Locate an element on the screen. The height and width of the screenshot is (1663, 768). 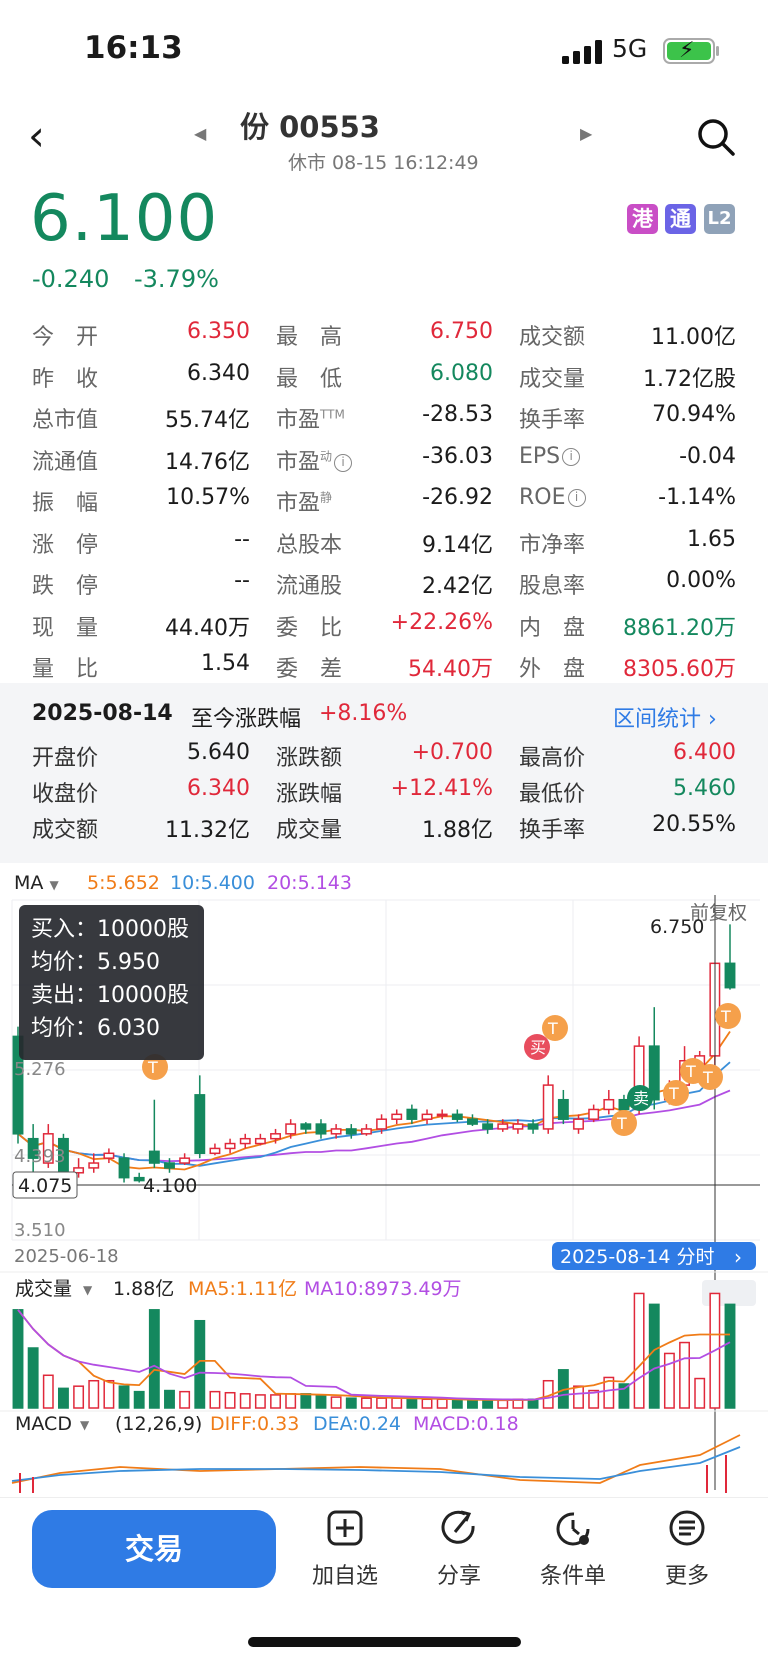
share-button: 分享 is located at coordinates (459, 1549).